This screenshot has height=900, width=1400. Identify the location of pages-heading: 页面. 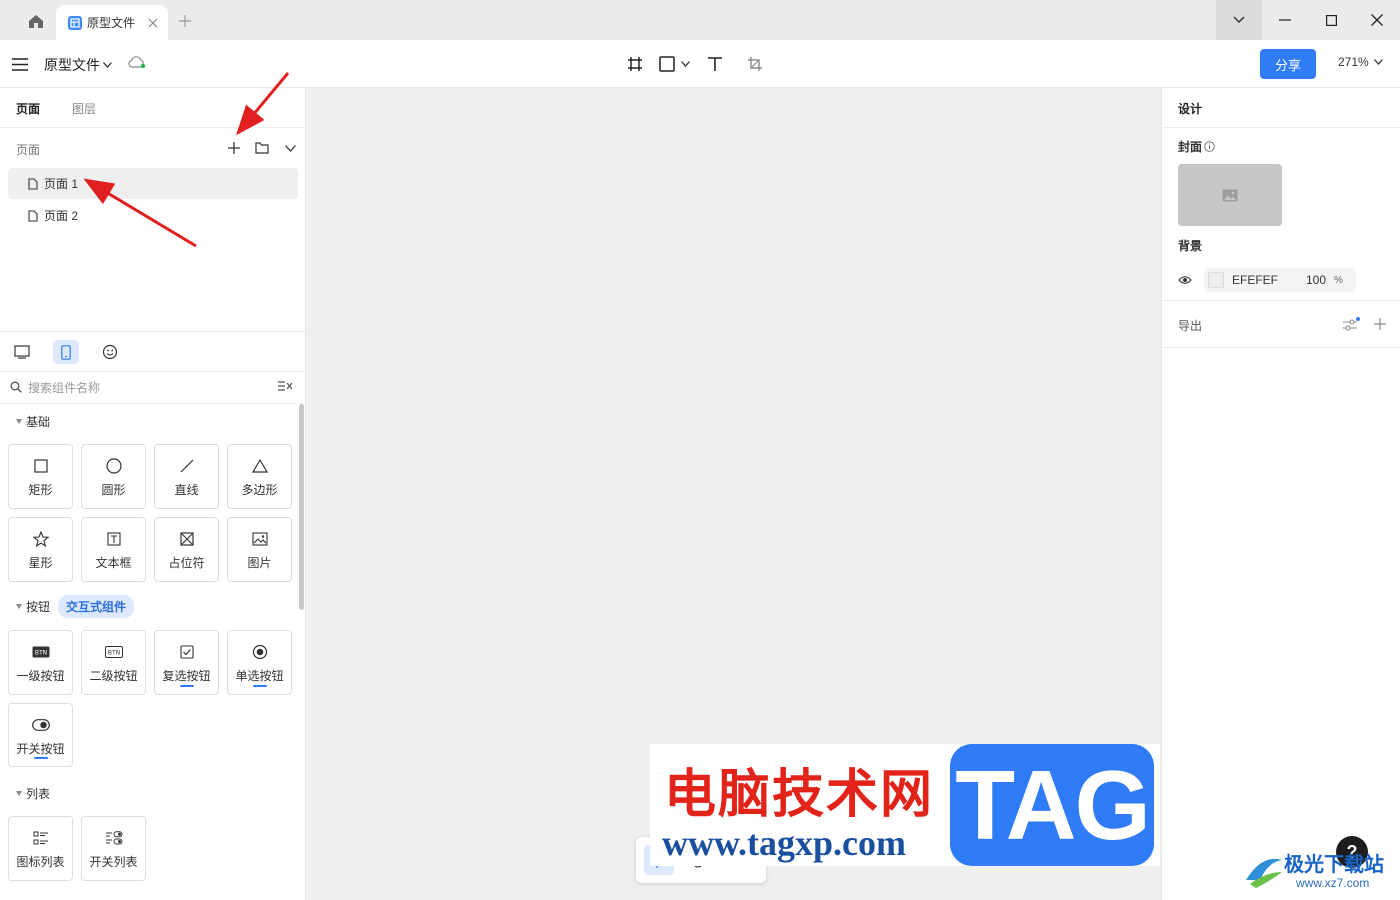
(28, 150).